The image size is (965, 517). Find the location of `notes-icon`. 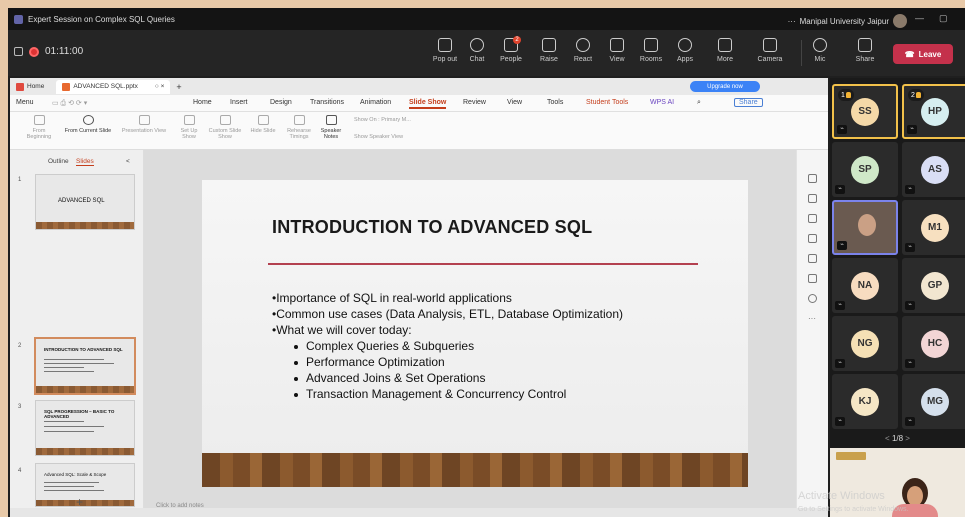

notes-icon is located at coordinates (331, 120).